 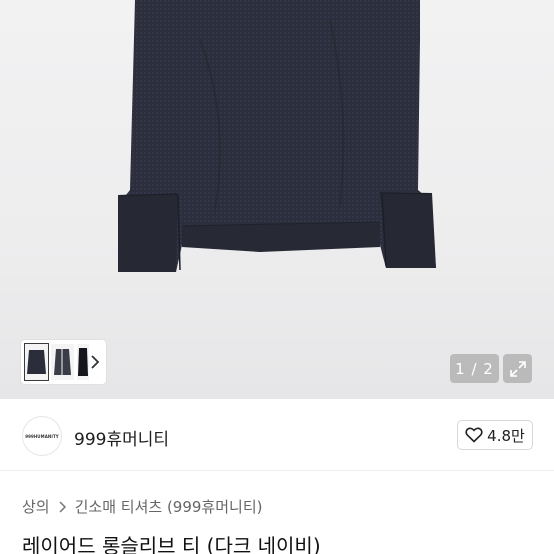 I want to click on heart-icon, so click(x=474, y=435).